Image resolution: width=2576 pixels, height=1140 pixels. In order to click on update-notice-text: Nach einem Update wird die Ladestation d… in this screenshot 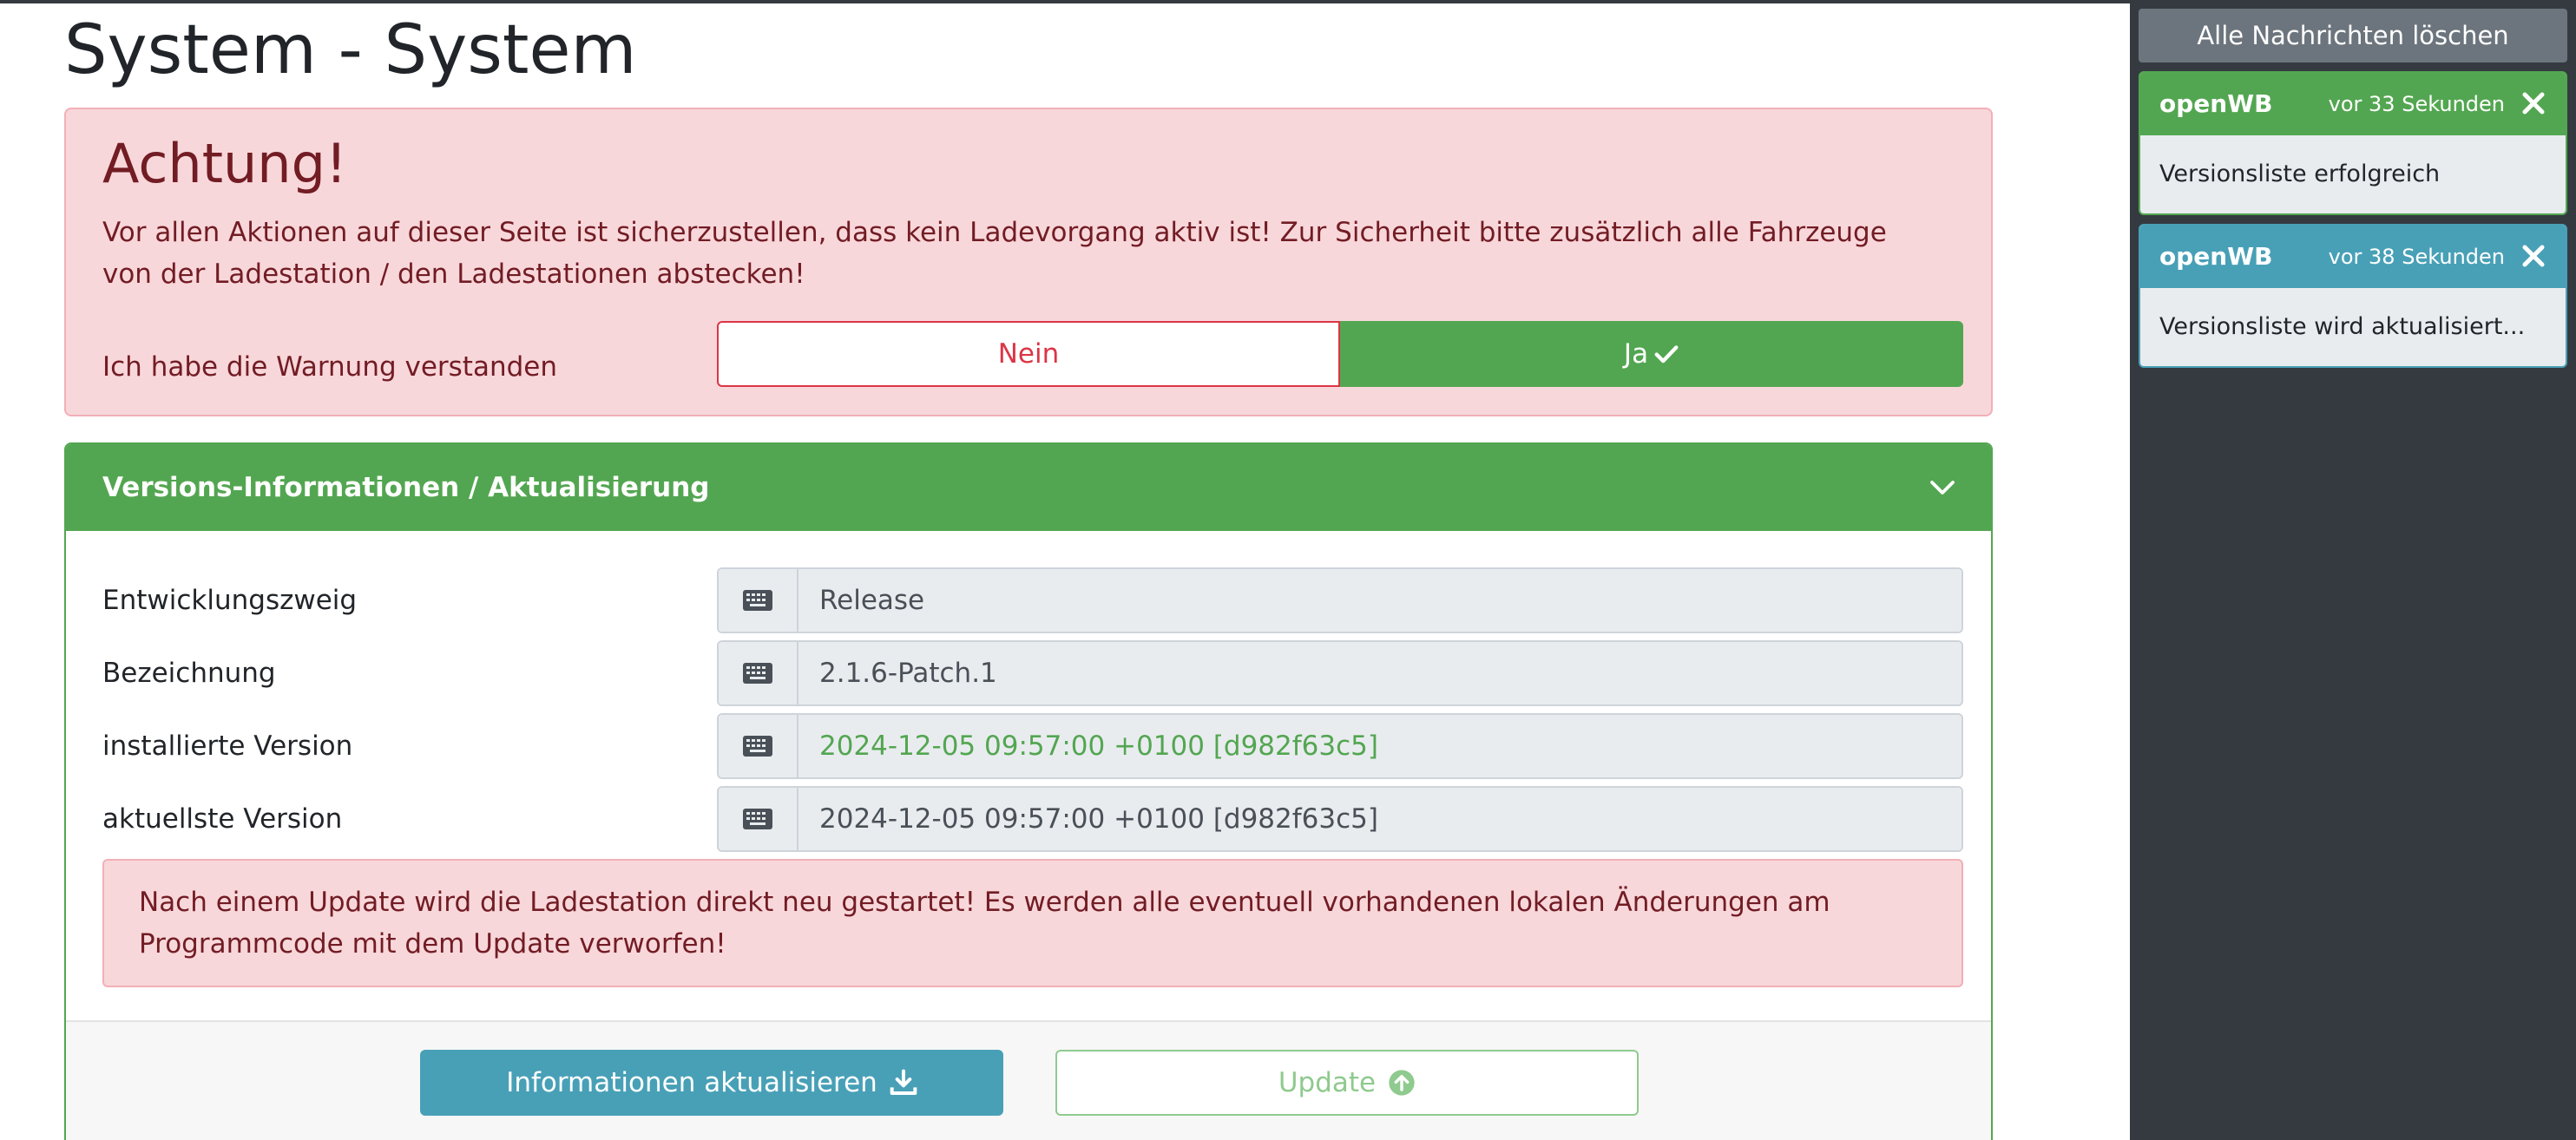, I will do `click(984, 923)`.